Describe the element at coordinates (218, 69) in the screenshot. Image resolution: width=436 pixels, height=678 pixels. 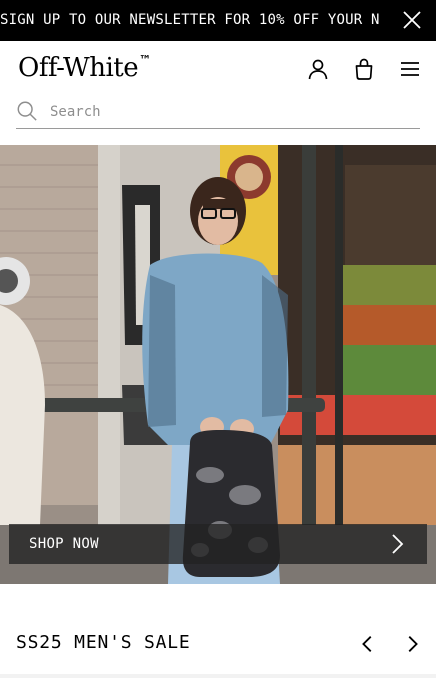
I see `site-header: Off-White™` at that location.